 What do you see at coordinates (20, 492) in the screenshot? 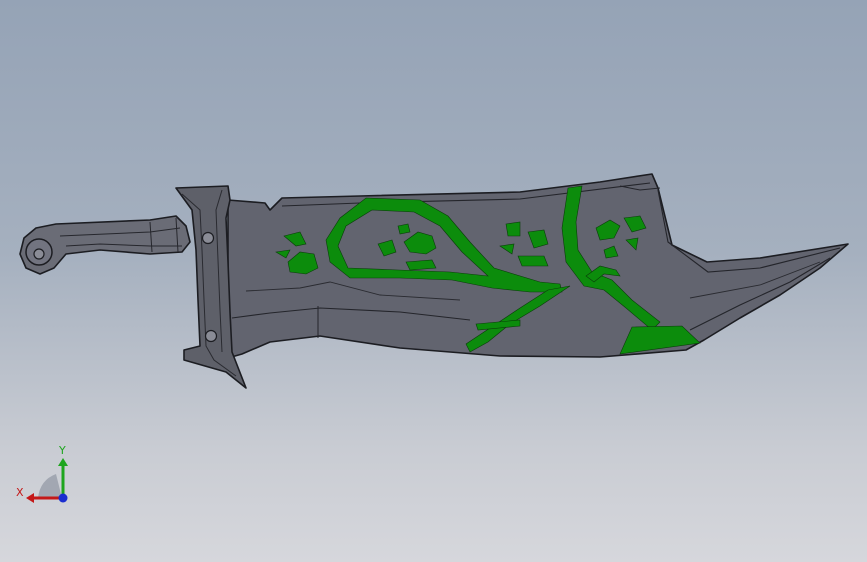
I see `triad-x-label: X` at bounding box center [20, 492].